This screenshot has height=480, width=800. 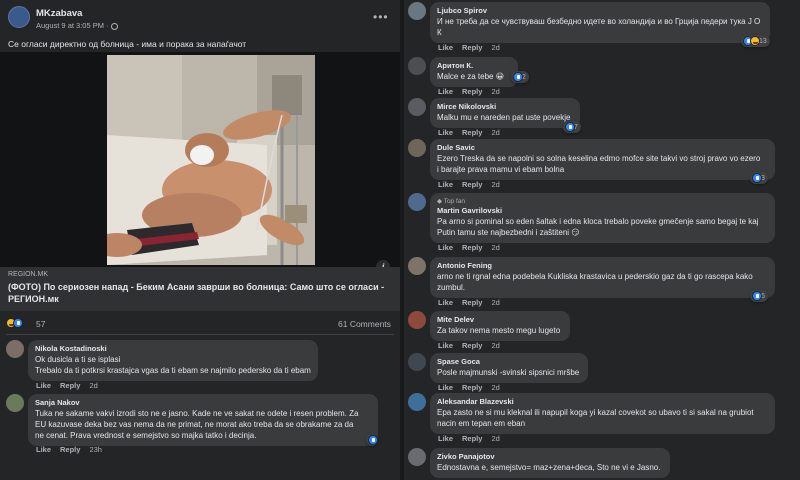 I want to click on comment-text-line: Malce e za tebe 😀, so click(x=471, y=76).